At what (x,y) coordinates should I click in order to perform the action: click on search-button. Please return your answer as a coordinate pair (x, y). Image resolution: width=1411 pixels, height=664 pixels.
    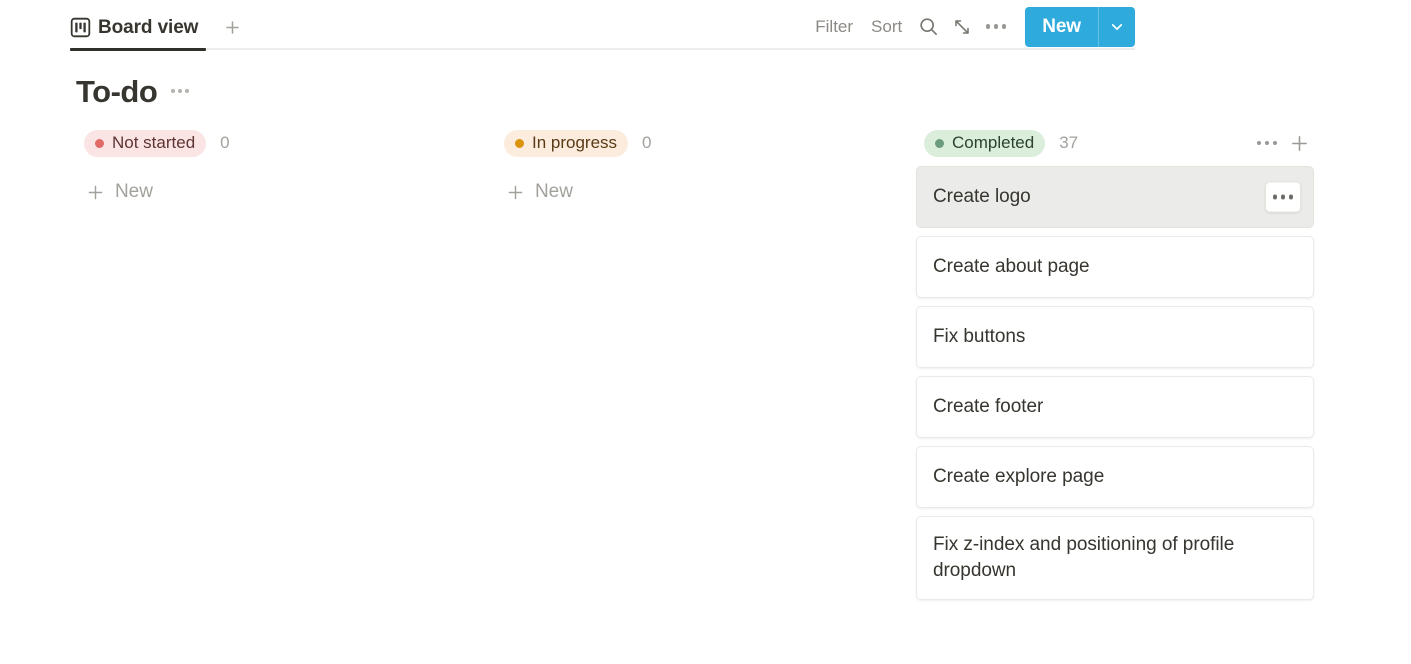
    Looking at the image, I should click on (928, 27).